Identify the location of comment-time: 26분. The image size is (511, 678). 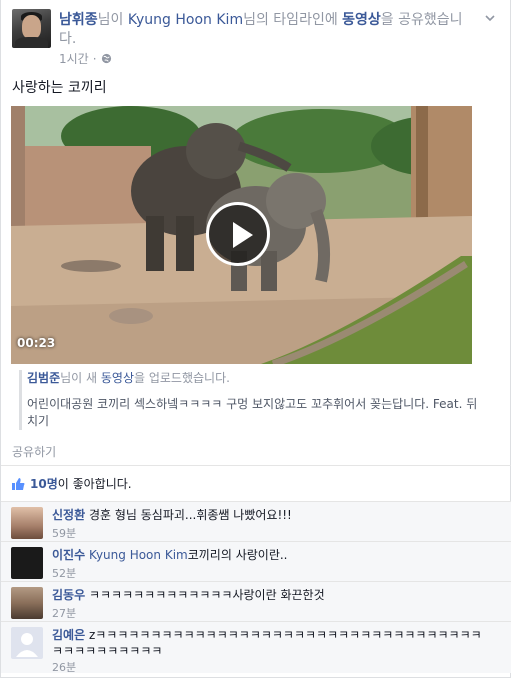
(64, 667).